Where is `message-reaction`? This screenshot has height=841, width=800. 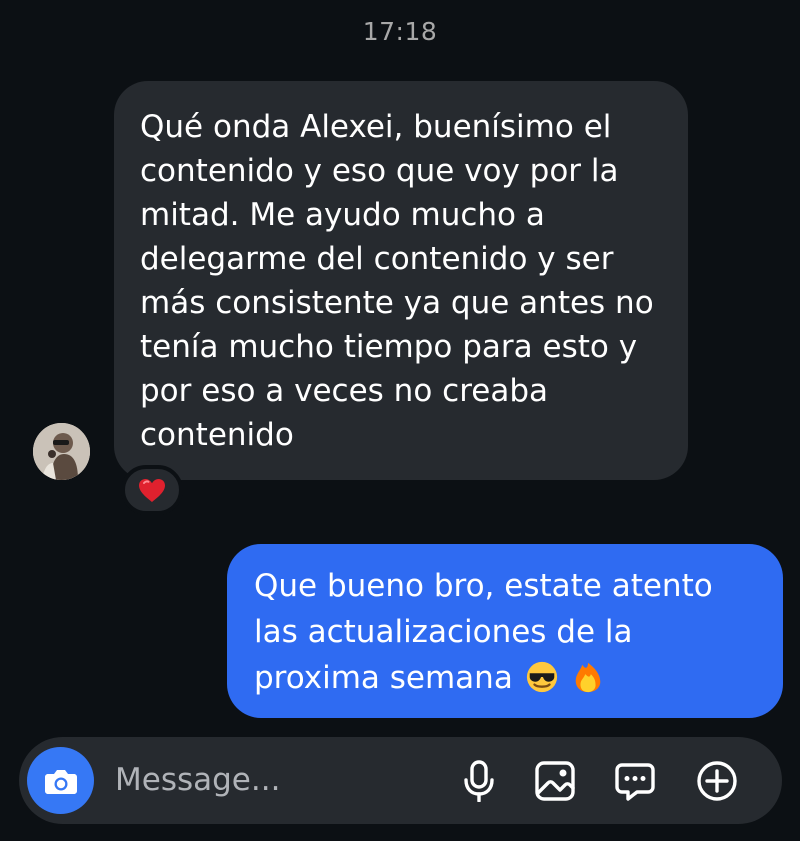
message-reaction is located at coordinates (152, 490).